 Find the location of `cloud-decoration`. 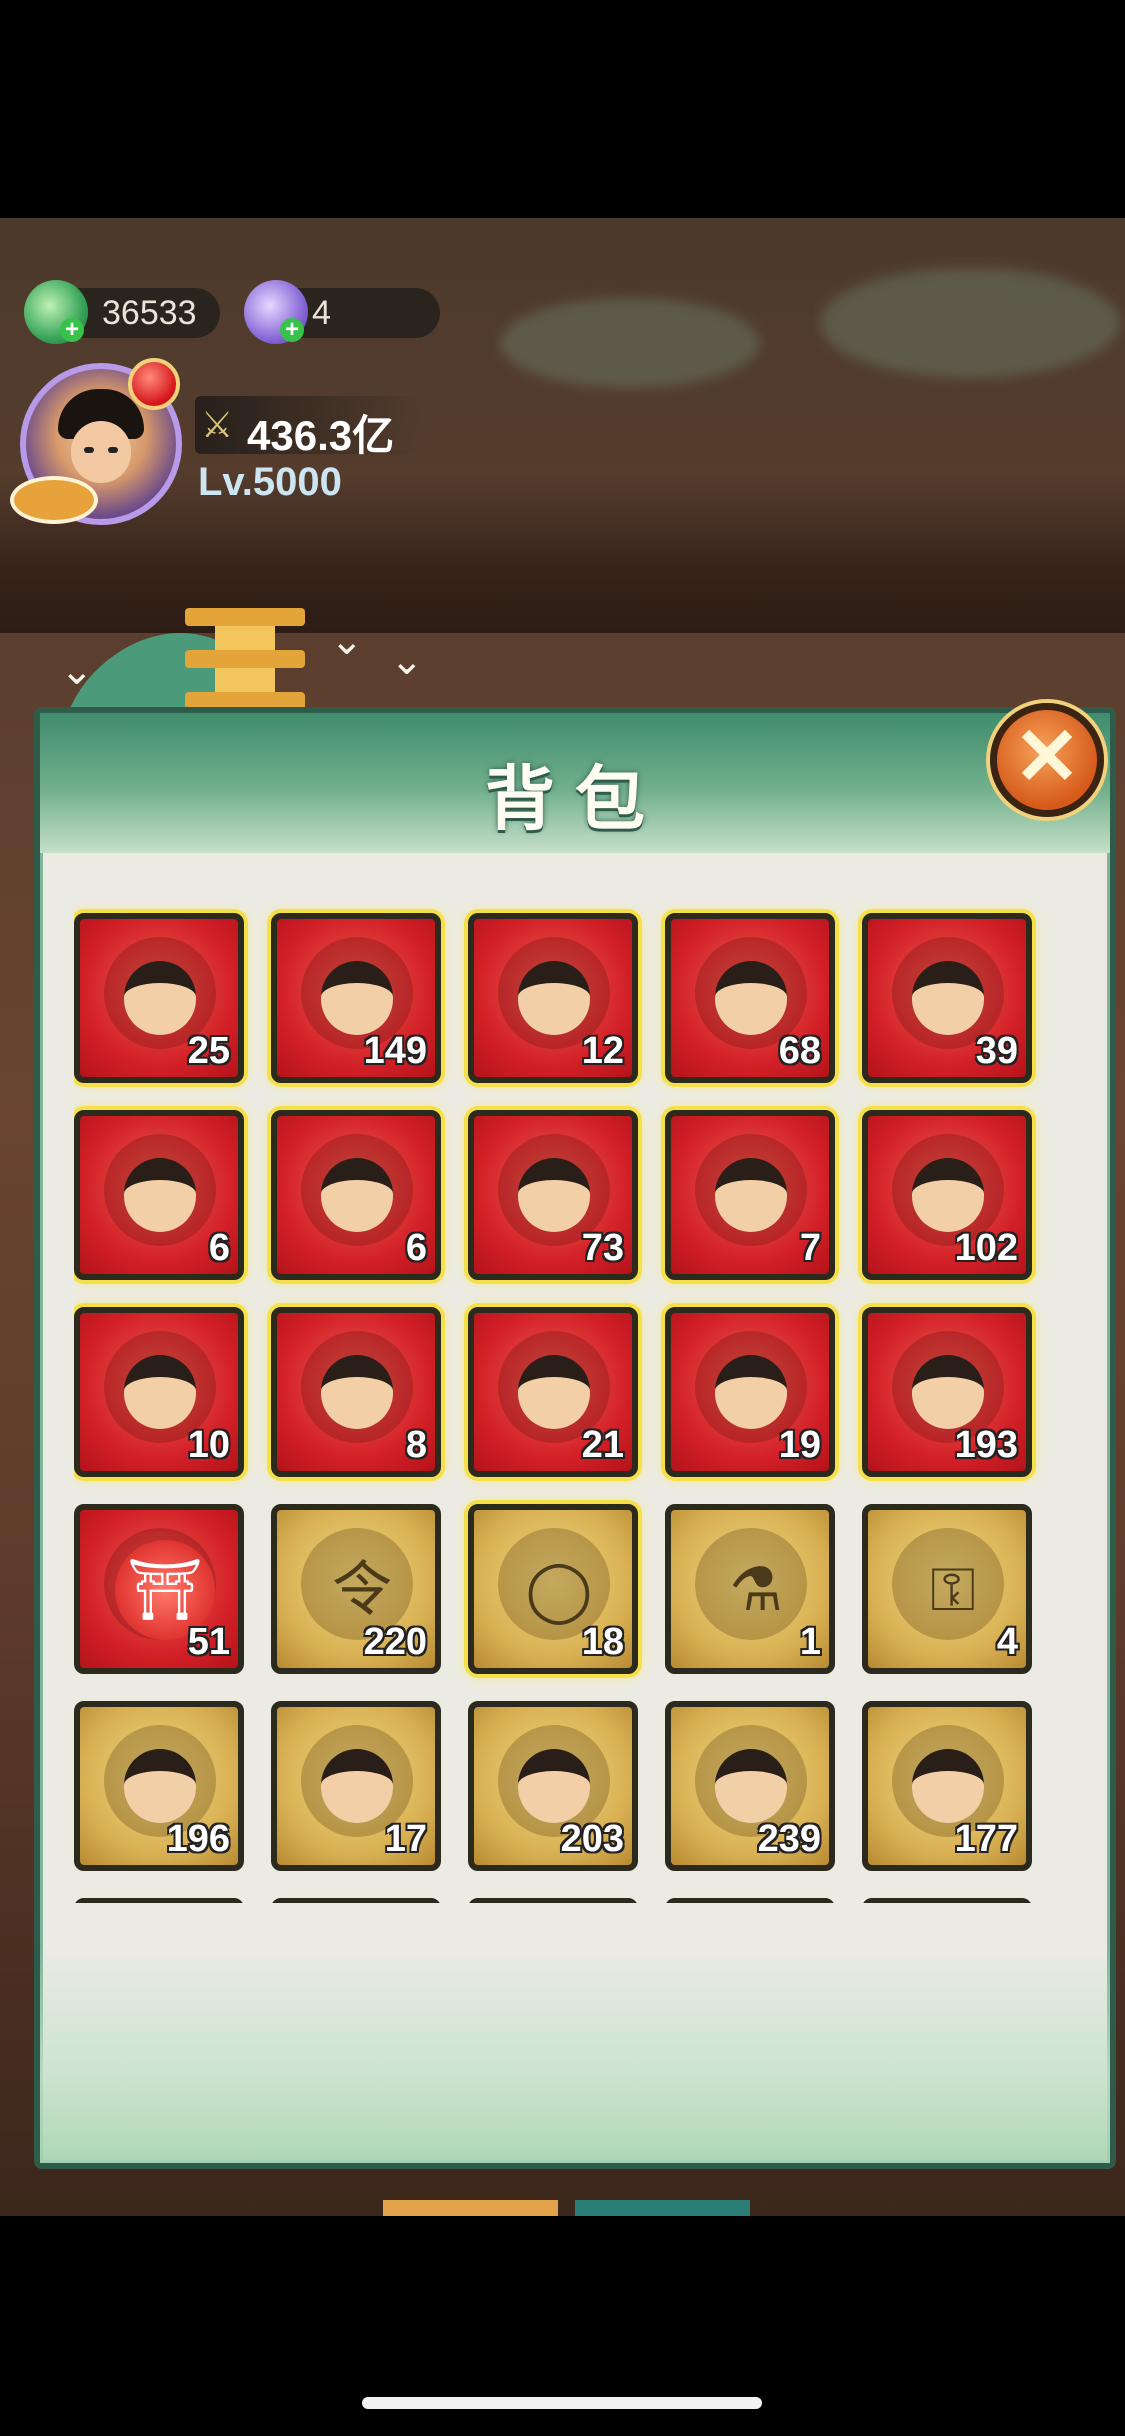

cloud-decoration is located at coordinates (630, 343).